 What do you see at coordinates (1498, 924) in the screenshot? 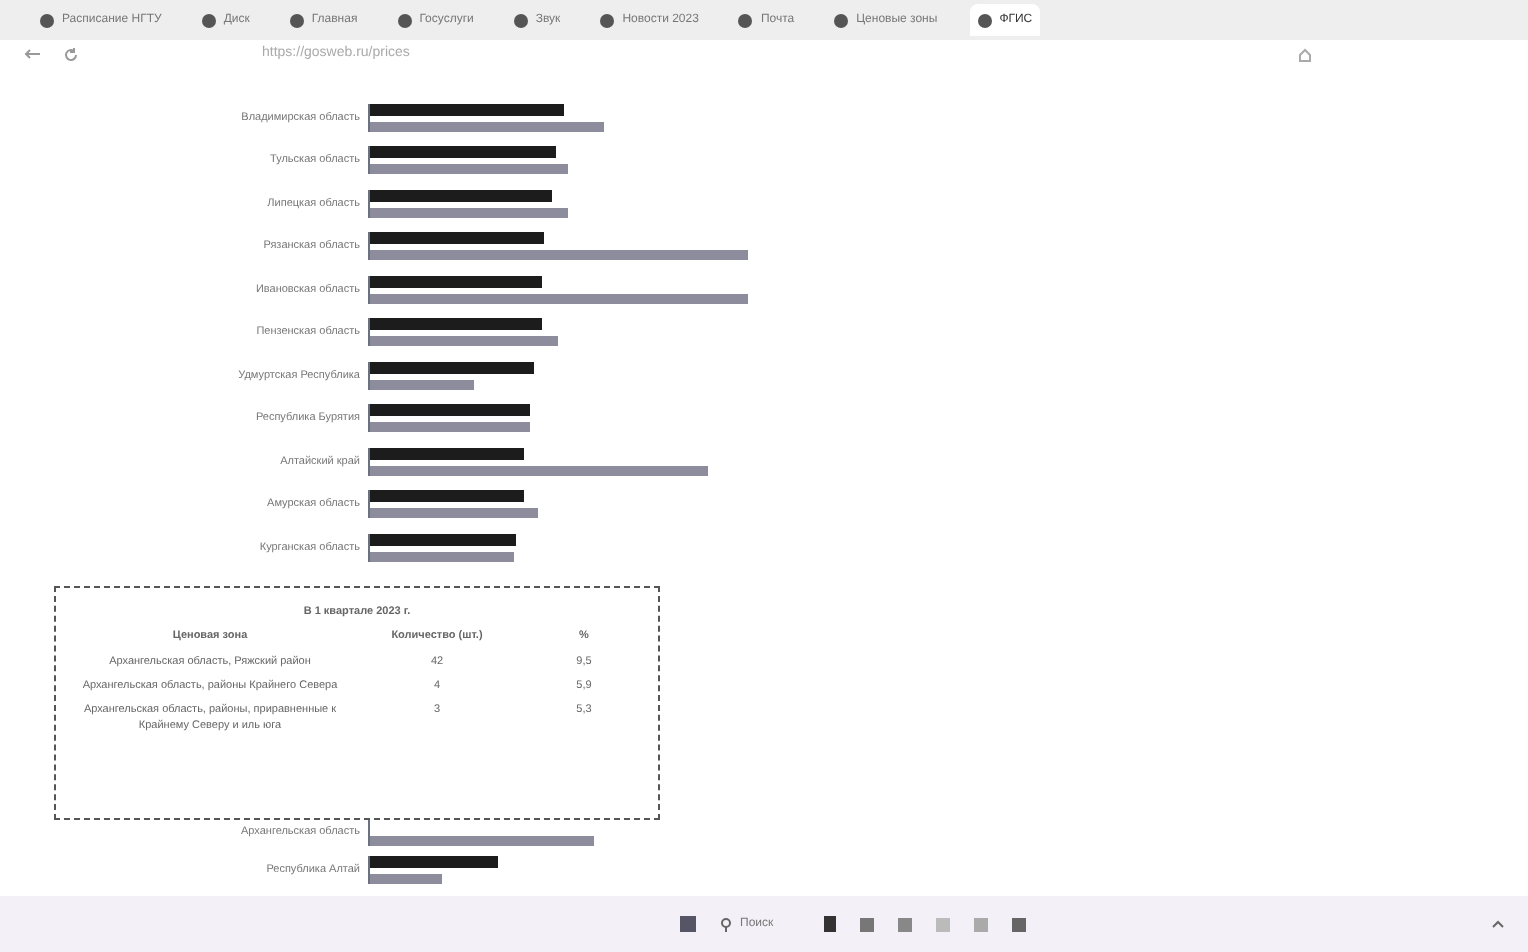
I see `chevron-up-icon` at bounding box center [1498, 924].